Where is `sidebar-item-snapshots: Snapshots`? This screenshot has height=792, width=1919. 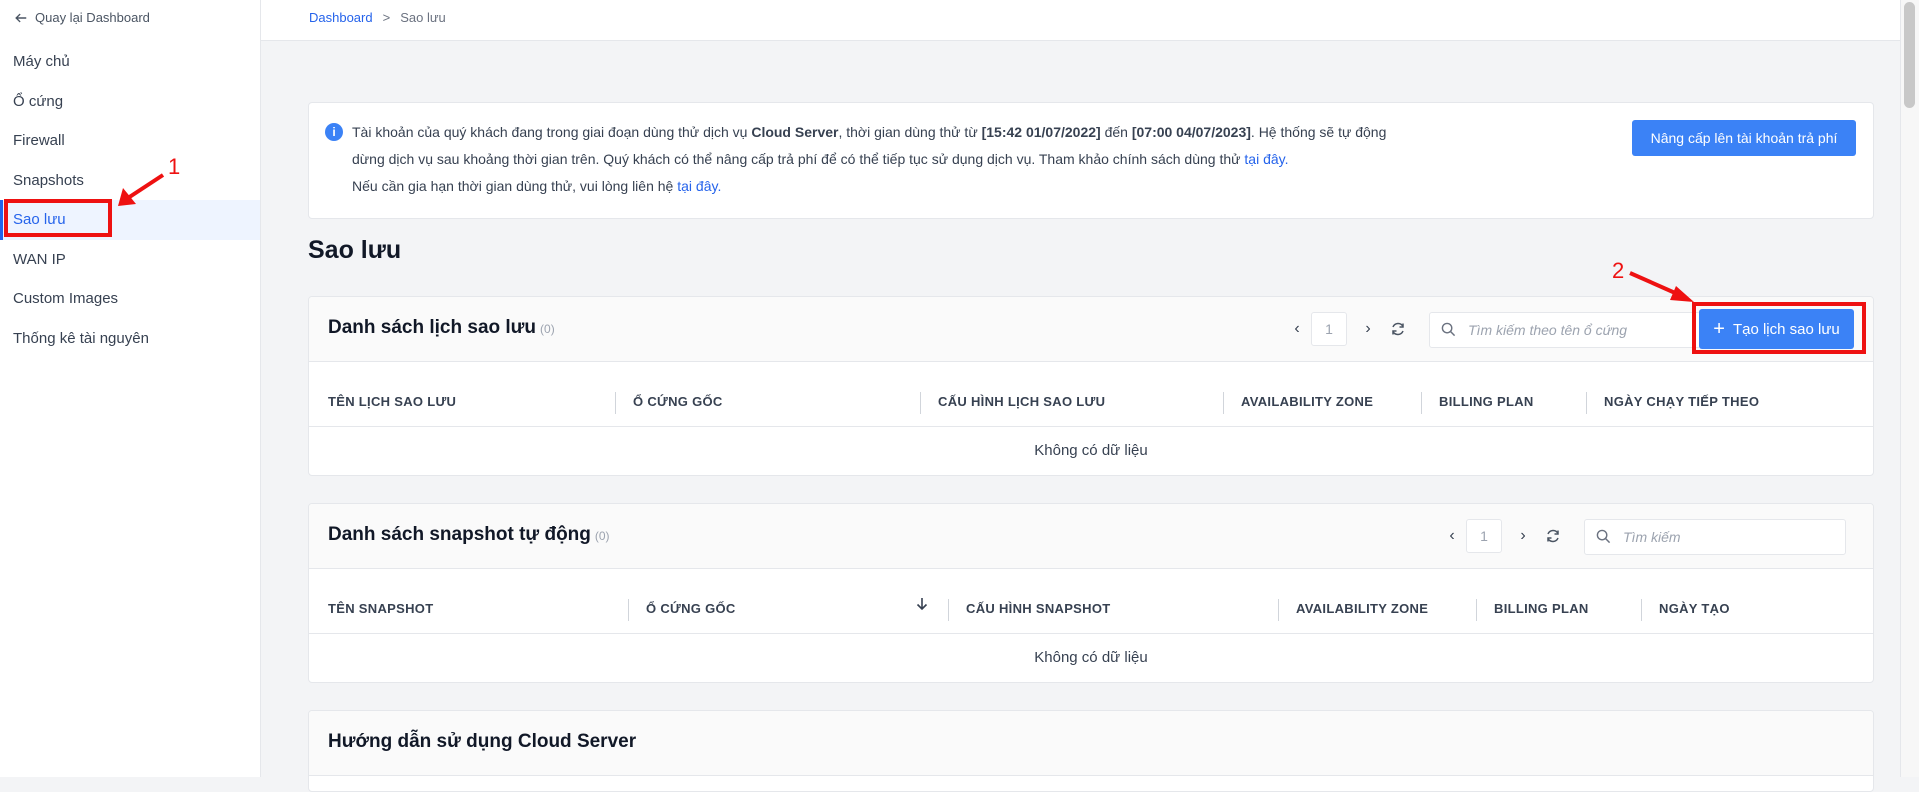
sidebar-item-snapshots: Snapshots is located at coordinates (130, 181).